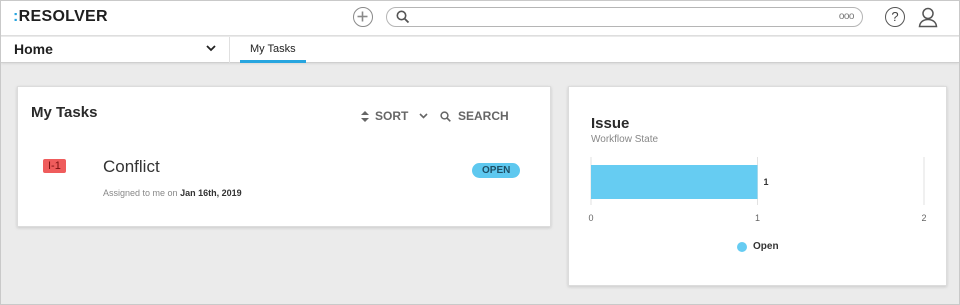  I want to click on sort-button: SORT, so click(384, 116).